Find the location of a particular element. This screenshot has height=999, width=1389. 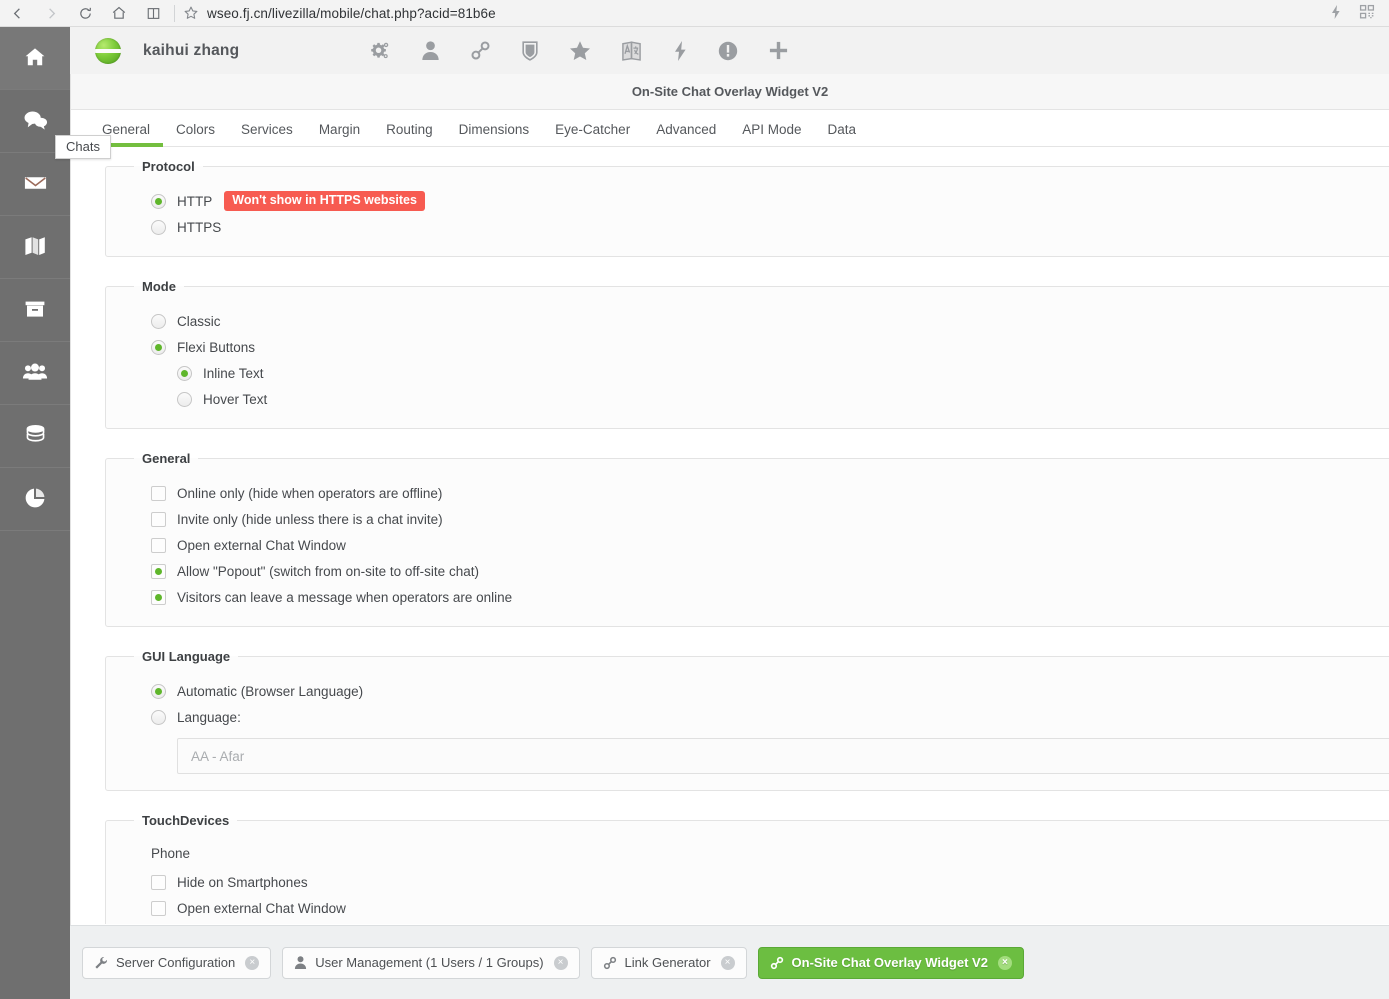

mode-option-inline-text: Inline Text is located at coordinates (770, 373).